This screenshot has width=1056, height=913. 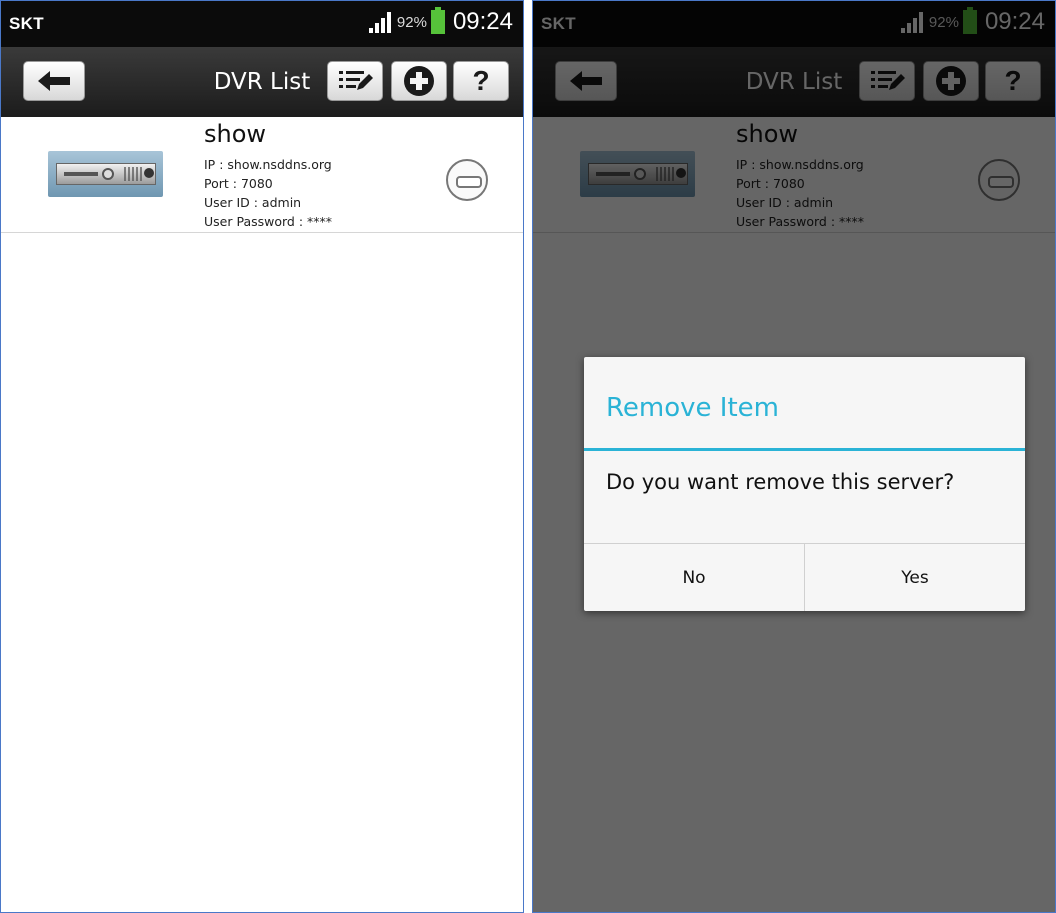 I want to click on dvr-user-id: User ID : admin, so click(x=253, y=202).